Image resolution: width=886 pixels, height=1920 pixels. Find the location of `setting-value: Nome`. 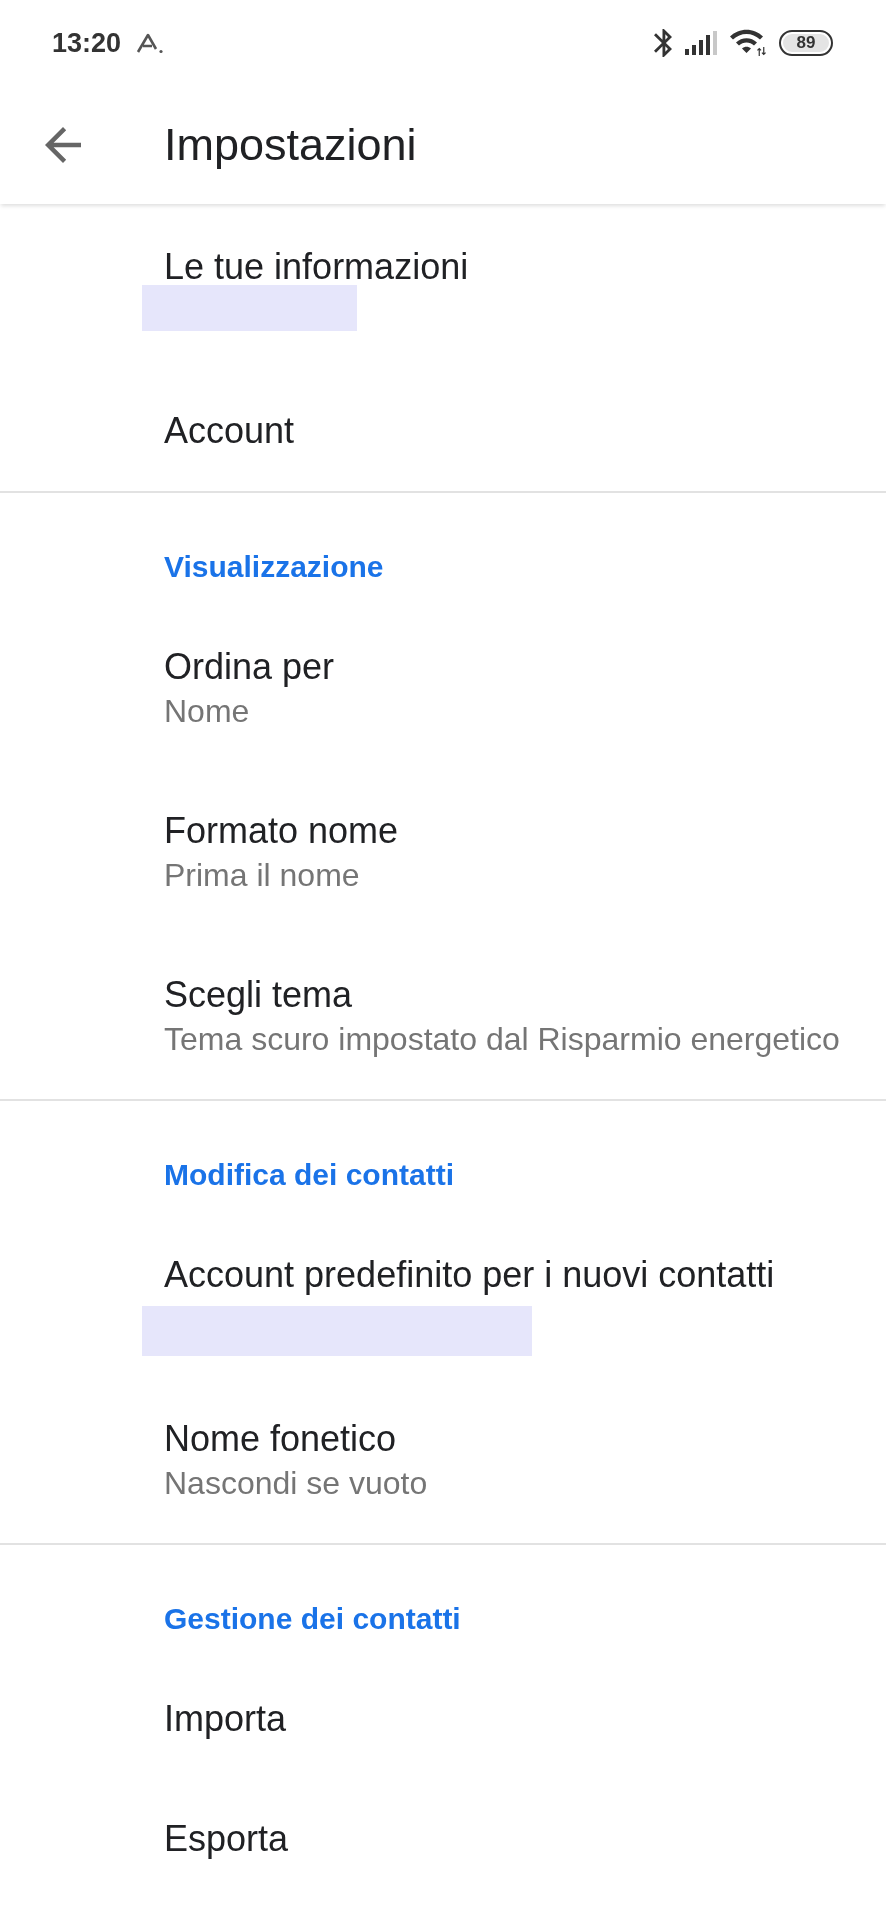

setting-value: Nome is located at coordinates (207, 711).